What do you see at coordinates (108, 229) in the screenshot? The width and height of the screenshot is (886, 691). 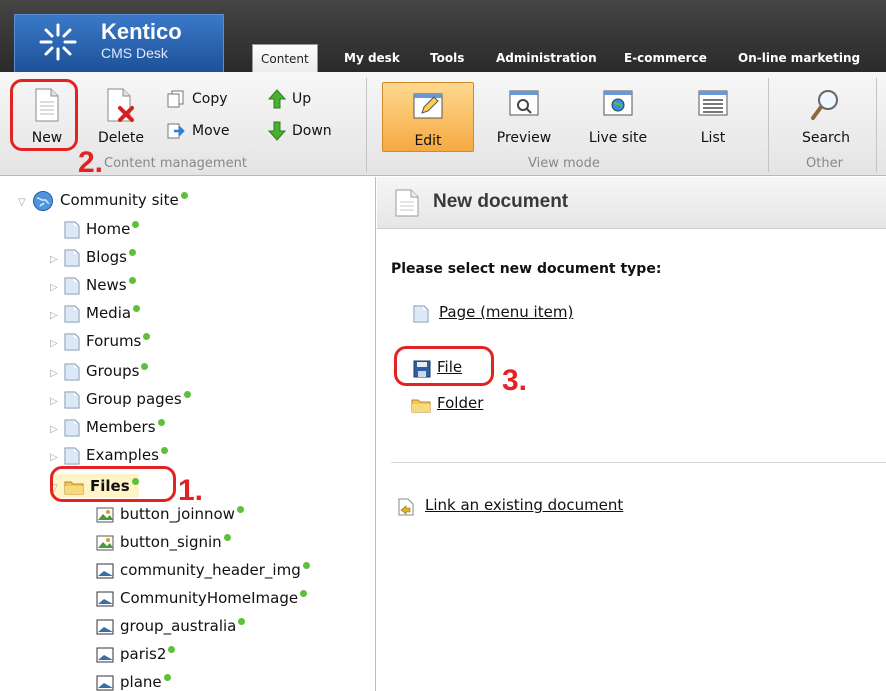 I see `tree-node-label: Home` at bounding box center [108, 229].